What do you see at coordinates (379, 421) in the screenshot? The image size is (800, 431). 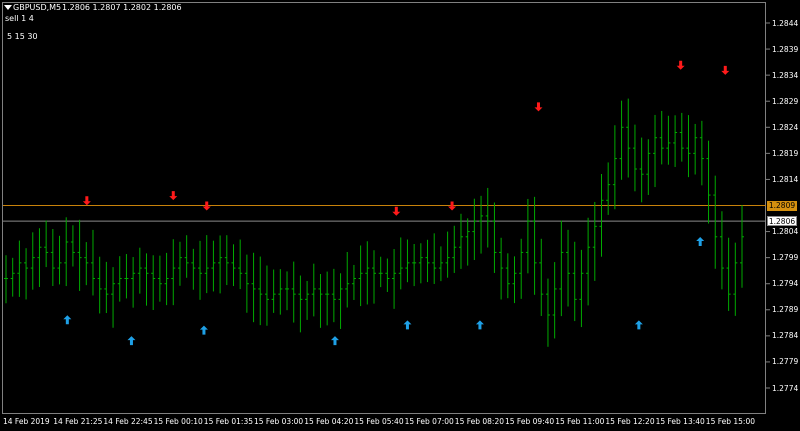 I see `time-axis-label: 15 Feb 05:40` at bounding box center [379, 421].